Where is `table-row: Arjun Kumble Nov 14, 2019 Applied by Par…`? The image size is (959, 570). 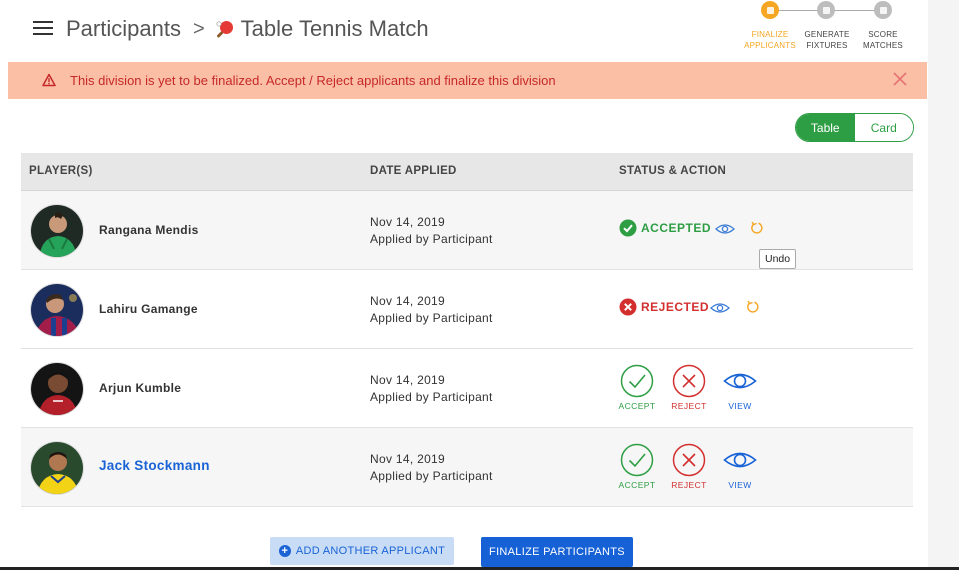 table-row: Arjun Kumble Nov 14, 2019 Applied by Par… is located at coordinates (467, 388).